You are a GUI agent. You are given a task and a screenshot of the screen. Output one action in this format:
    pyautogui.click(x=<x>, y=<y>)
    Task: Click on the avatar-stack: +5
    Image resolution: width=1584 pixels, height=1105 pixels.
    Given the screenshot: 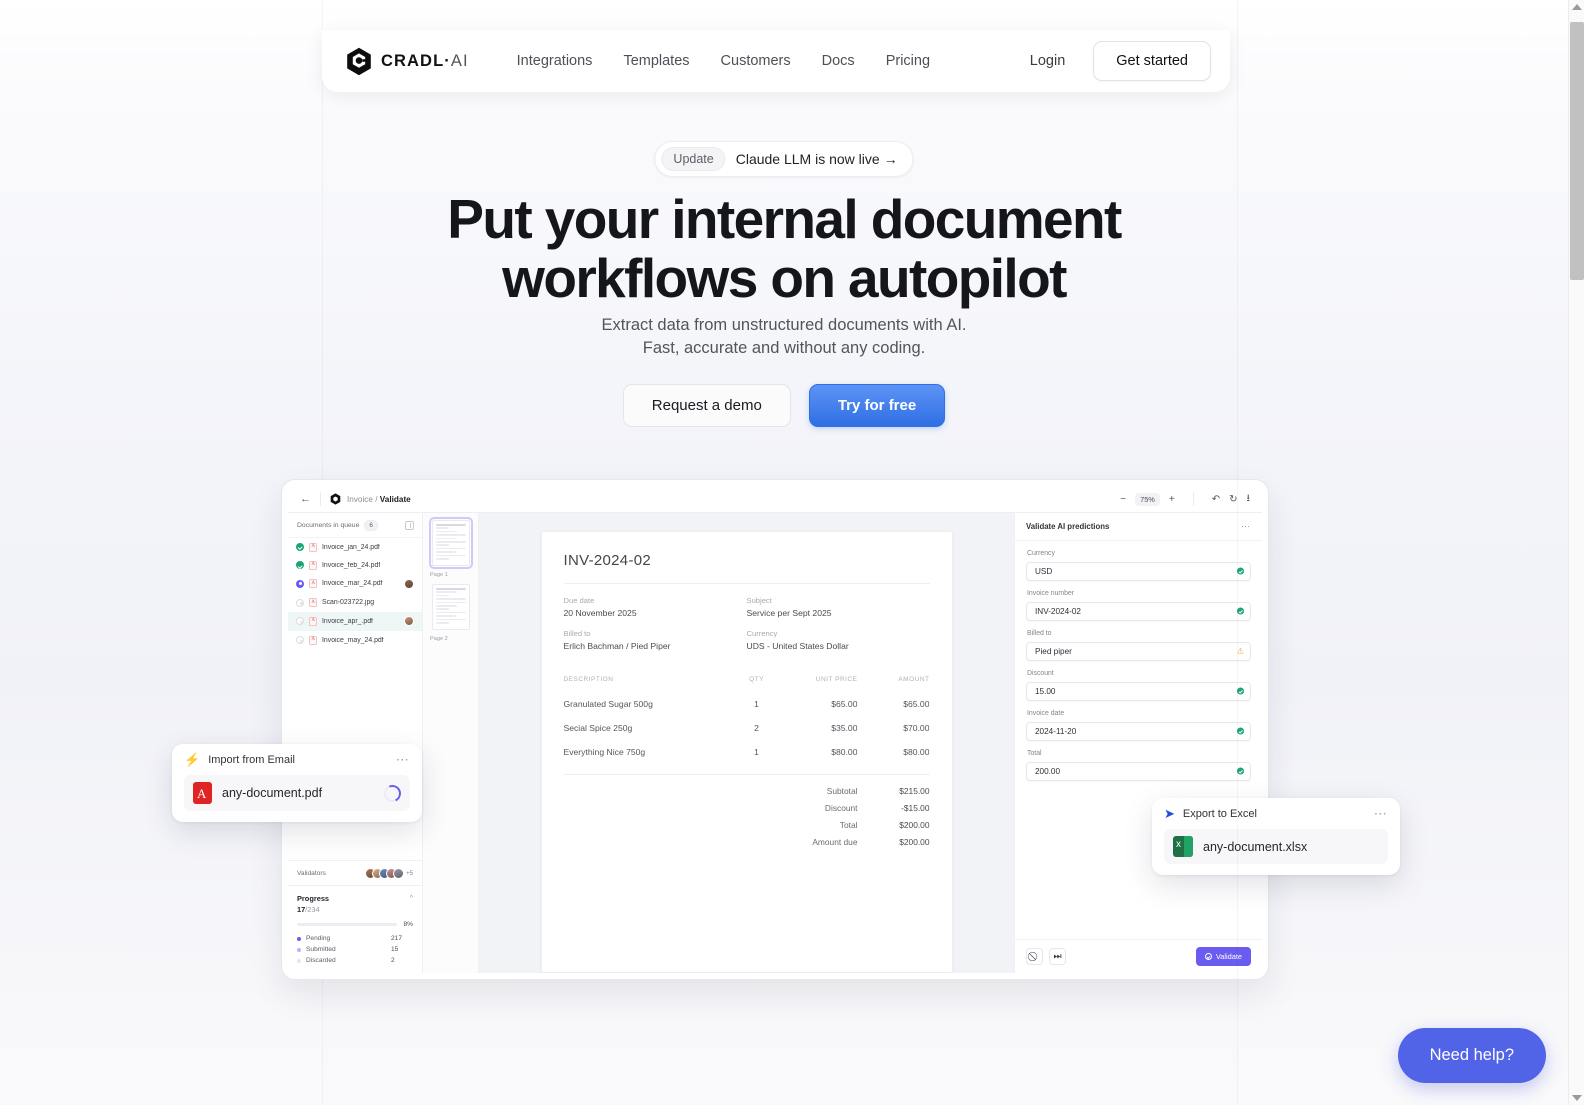 What is the action you would take?
    pyautogui.click(x=389, y=873)
    